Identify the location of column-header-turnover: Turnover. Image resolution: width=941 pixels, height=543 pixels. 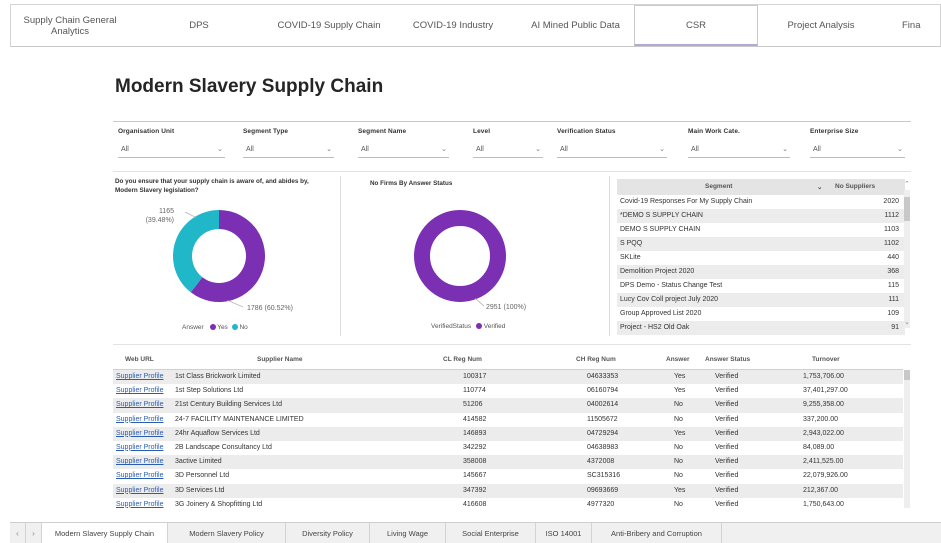
(826, 359).